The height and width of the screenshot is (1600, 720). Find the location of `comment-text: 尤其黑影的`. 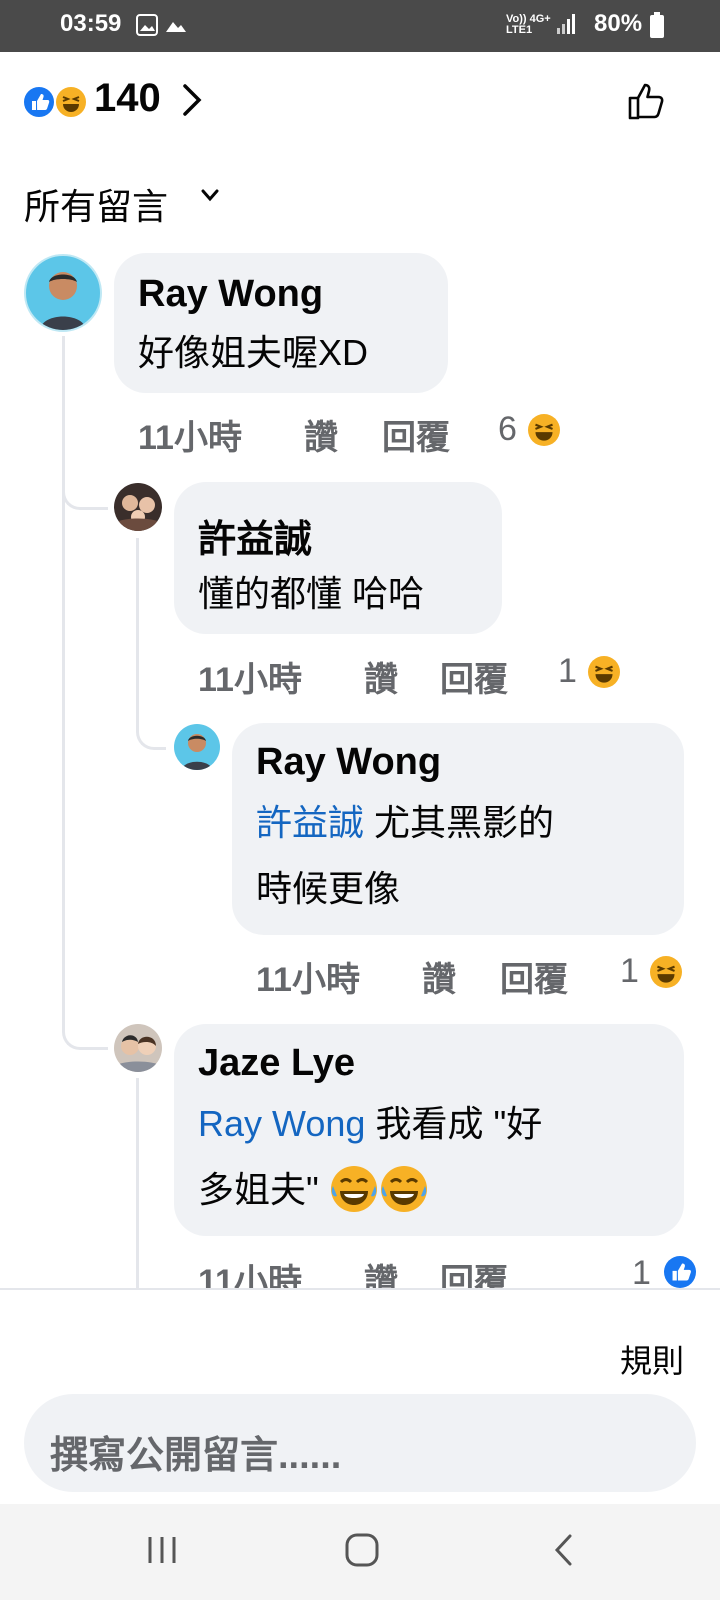

comment-text: 尤其黑影的 is located at coordinates (464, 822).